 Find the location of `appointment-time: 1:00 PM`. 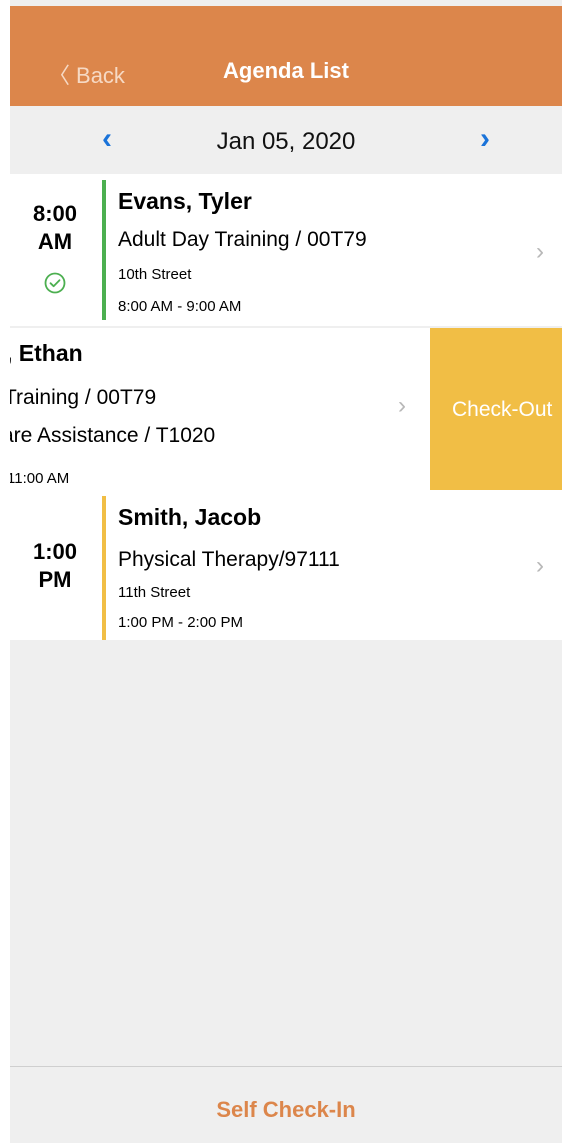

appointment-time: 1:00 PM is located at coordinates (55, 566).